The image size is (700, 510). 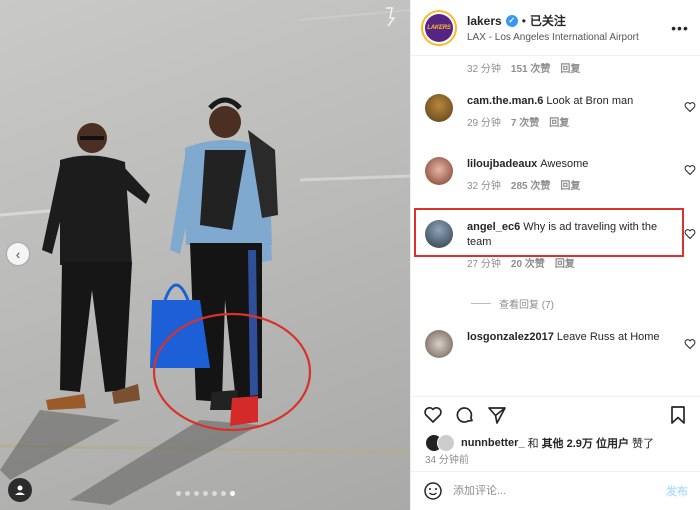 I want to click on comment-text: Look at Bron man, so click(x=590, y=101).